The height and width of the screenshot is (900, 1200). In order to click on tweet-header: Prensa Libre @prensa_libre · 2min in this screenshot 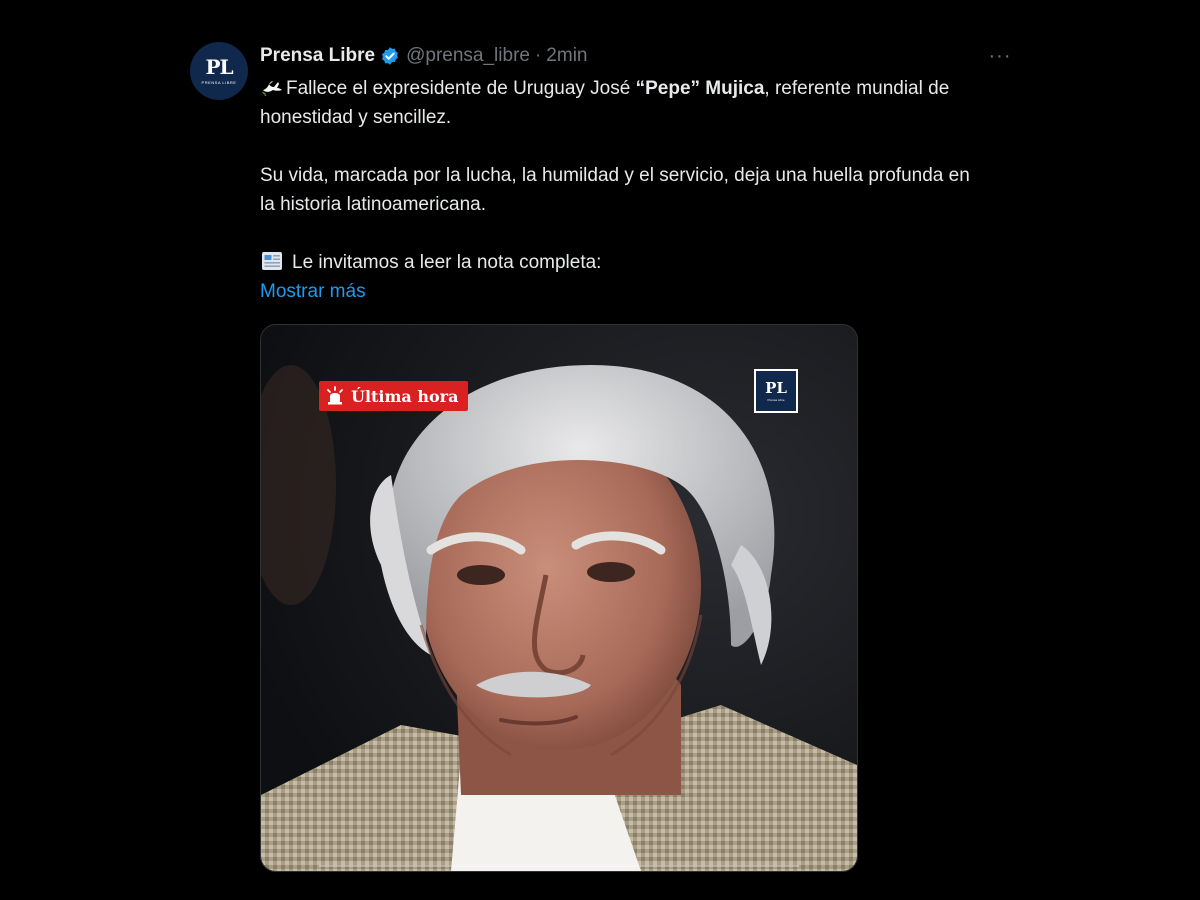, I will do `click(423, 56)`.